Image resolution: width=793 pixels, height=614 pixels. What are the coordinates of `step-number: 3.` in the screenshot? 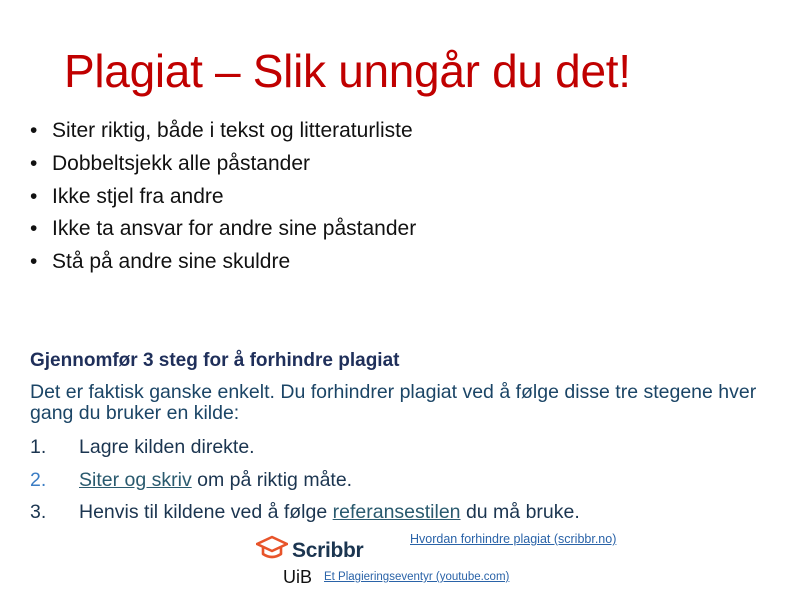 It's located at (38, 512).